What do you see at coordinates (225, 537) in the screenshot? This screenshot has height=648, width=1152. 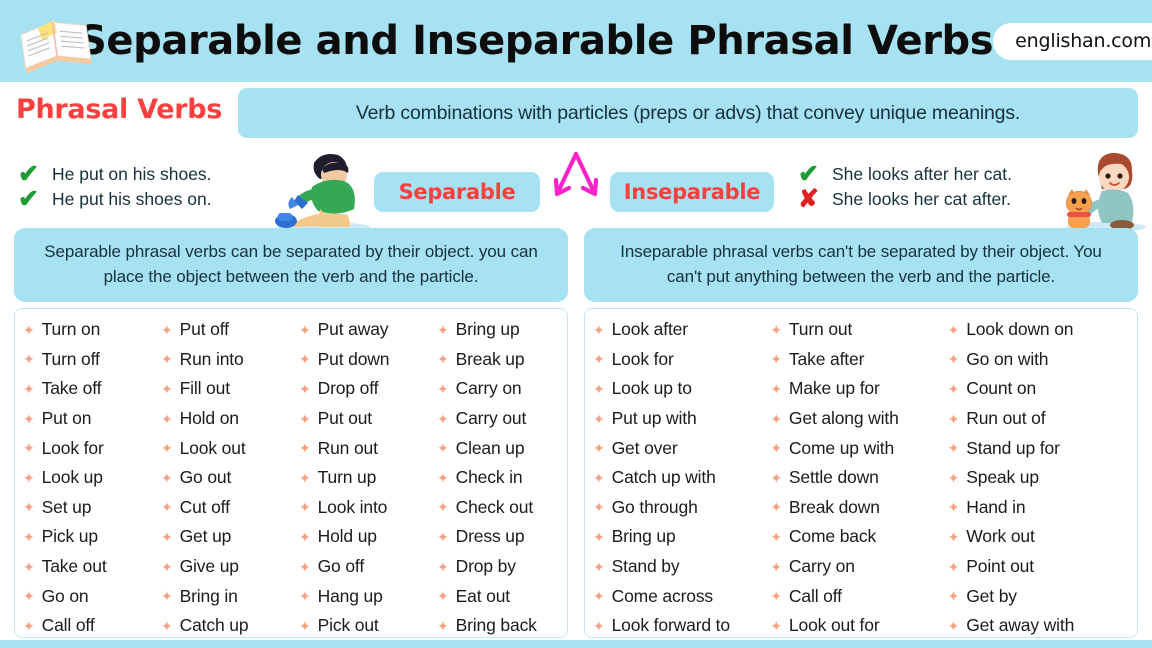 I see `list-item: ✦ Get up` at bounding box center [225, 537].